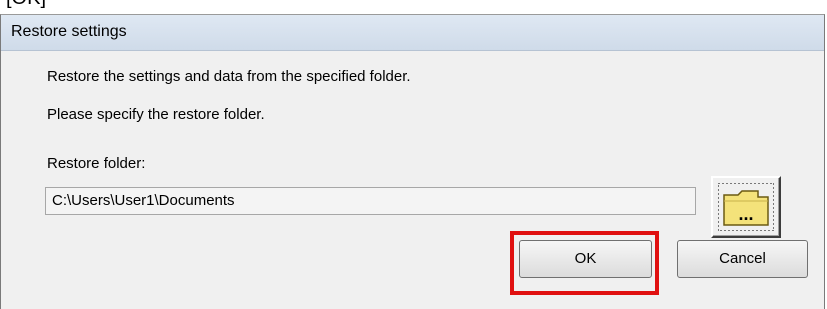 This screenshot has width=827, height=309. Describe the element at coordinates (156, 114) in the screenshot. I see `instruction-line-2: Please specify the restore folder.` at that location.